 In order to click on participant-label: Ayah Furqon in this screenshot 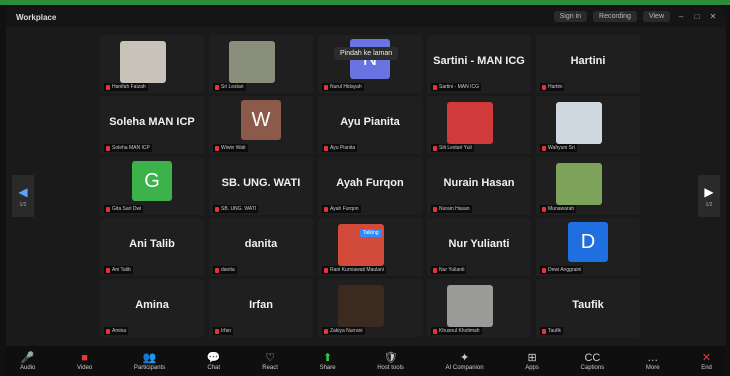, I will do `click(341, 209)`.